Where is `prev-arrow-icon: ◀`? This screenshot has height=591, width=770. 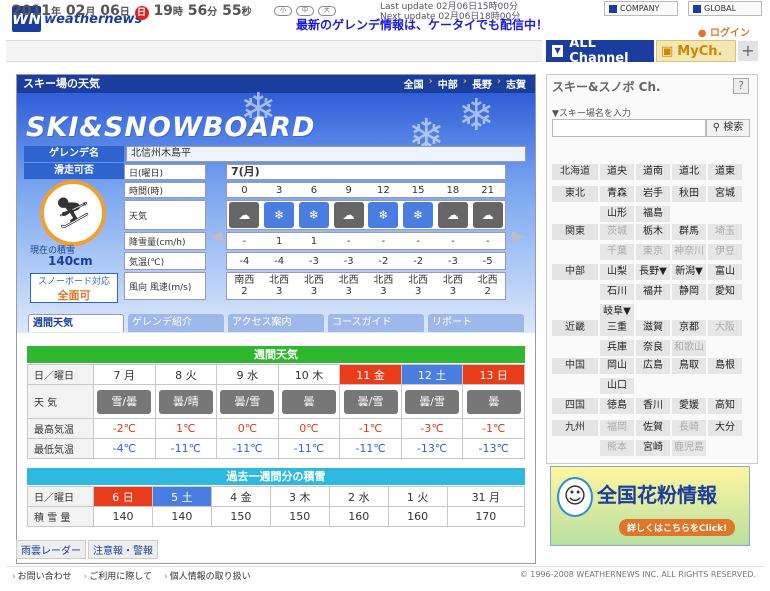 prev-arrow-icon: ◀ is located at coordinates (216, 235).